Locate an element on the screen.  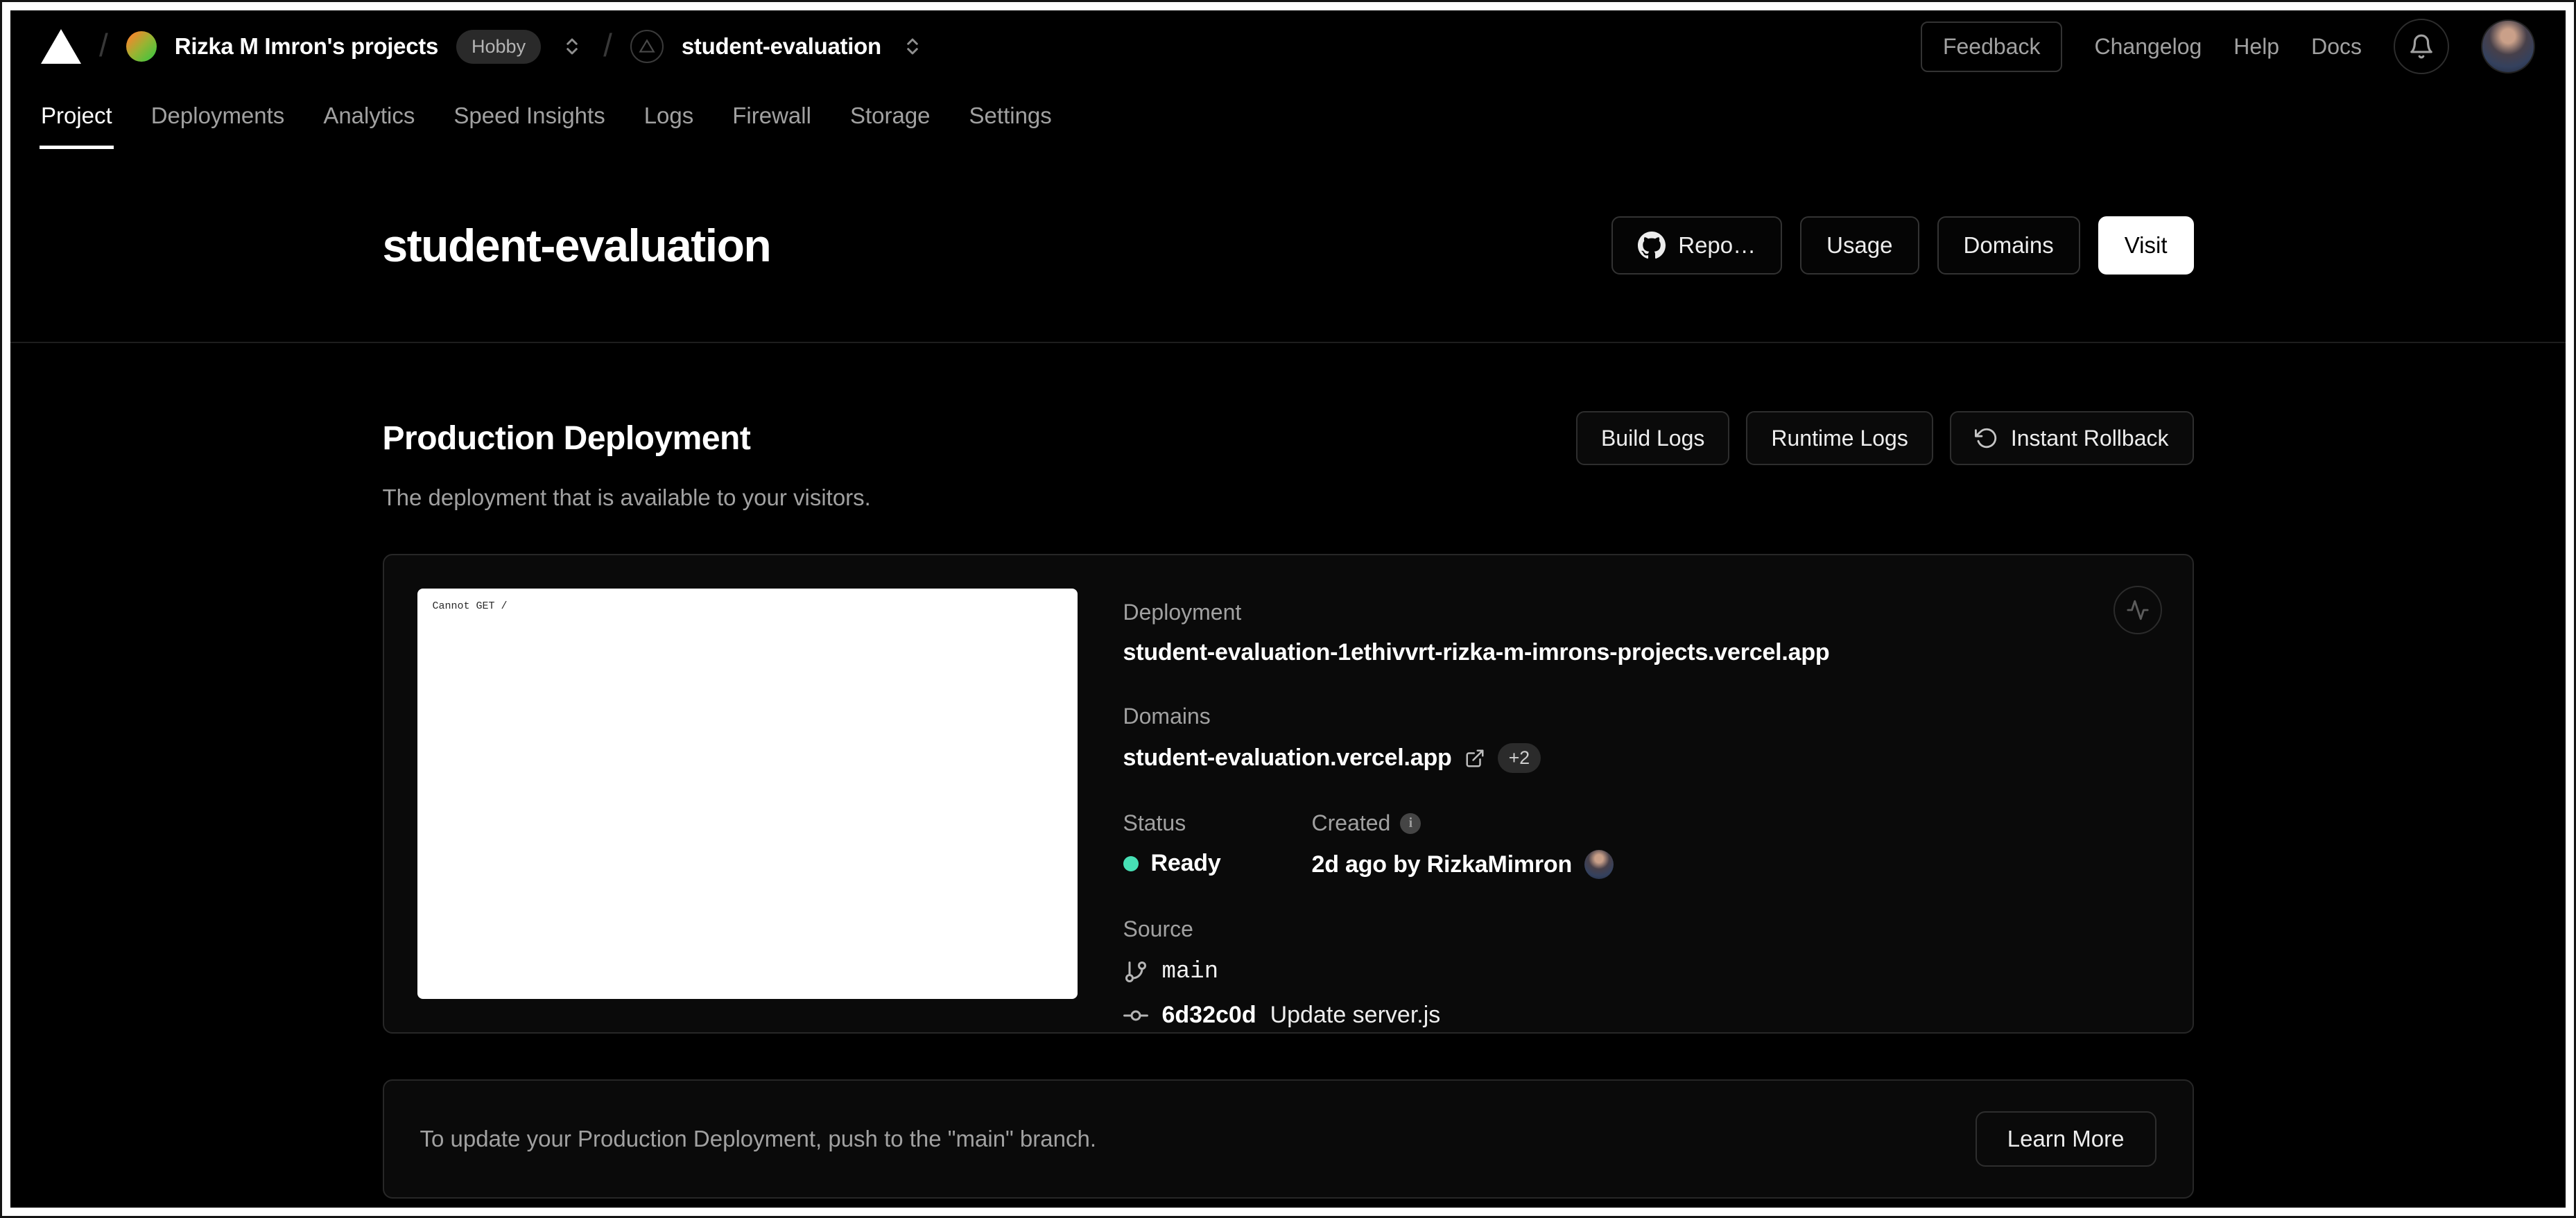
user-avatar is located at coordinates (2508, 46).